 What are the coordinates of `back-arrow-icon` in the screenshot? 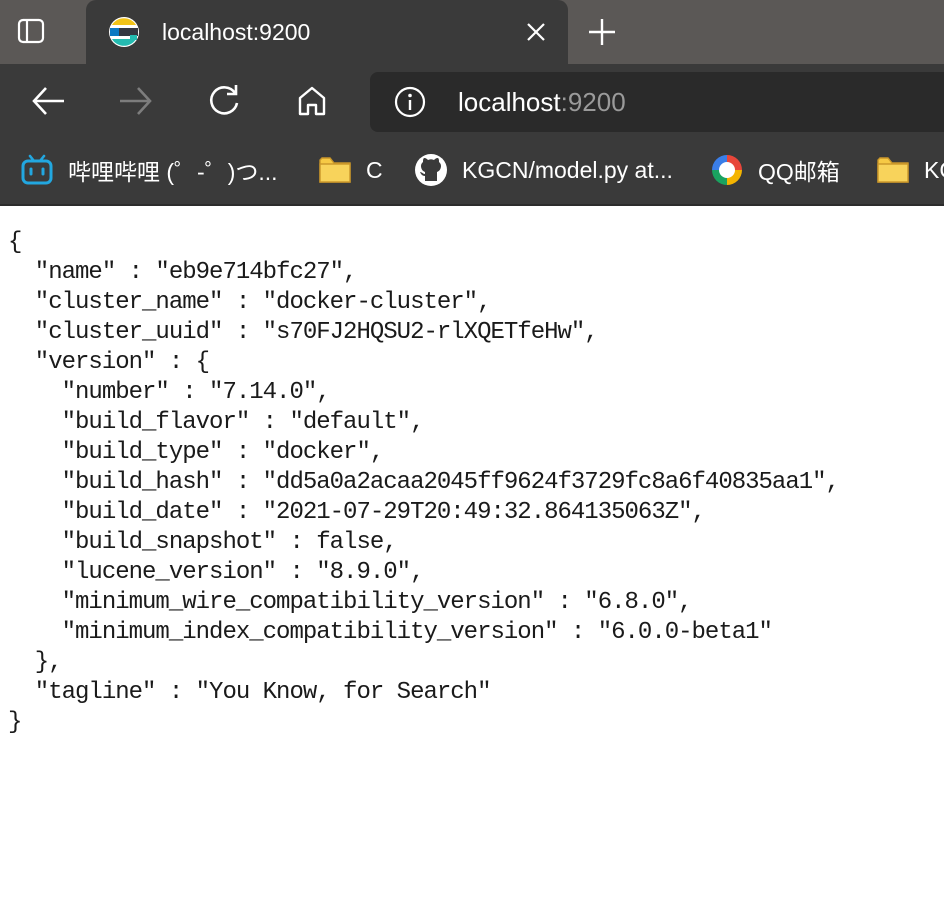 It's located at (48, 101).